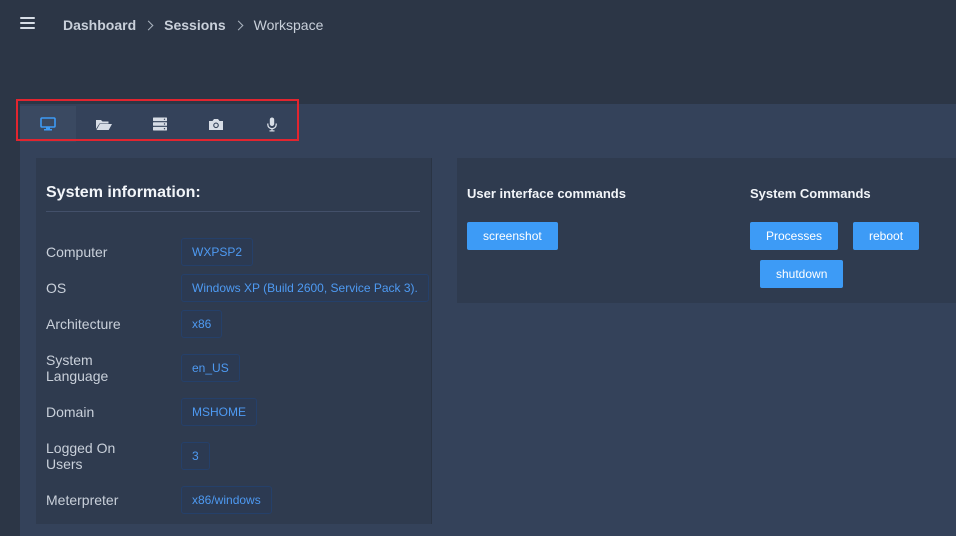 This screenshot has height=536, width=956. Describe the element at coordinates (794, 236) in the screenshot. I see `processes-button: Processes` at that location.